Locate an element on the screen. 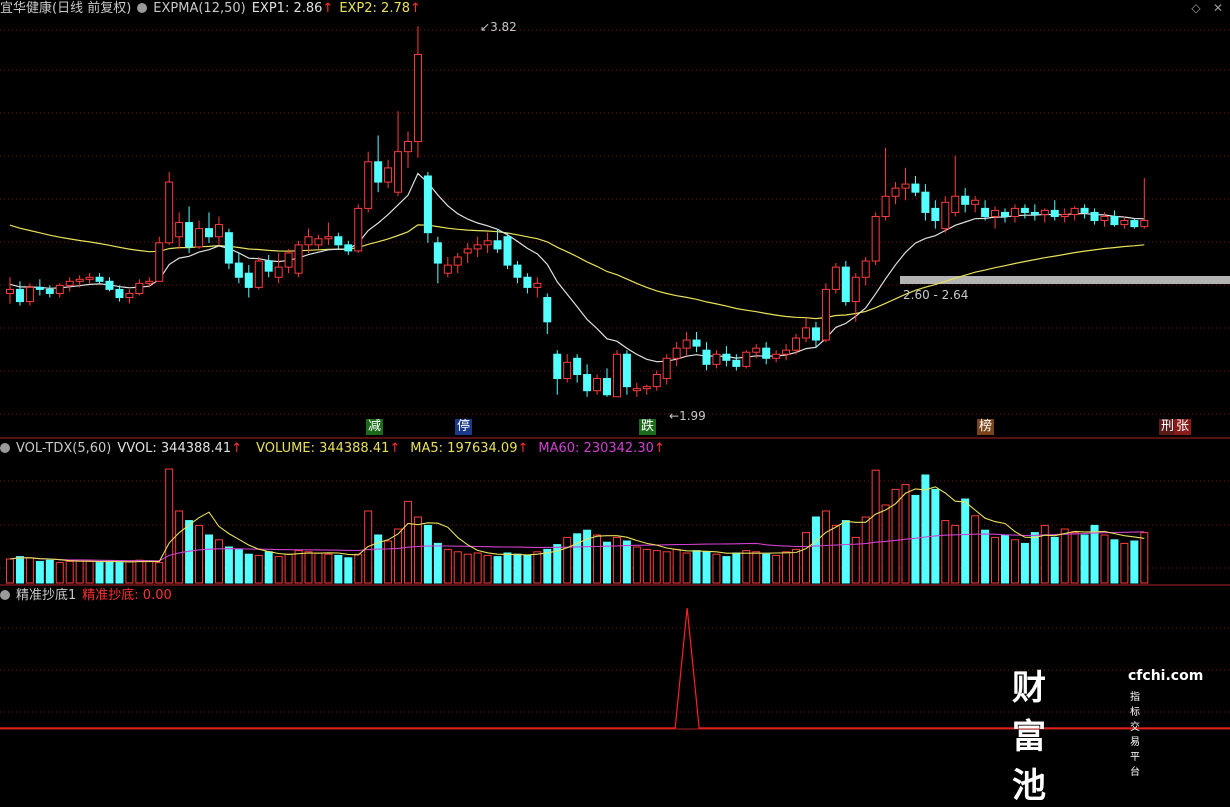 The width and height of the screenshot is (1230, 807). expma-indicator-name: EXPMA(12,50) is located at coordinates (199, 8).